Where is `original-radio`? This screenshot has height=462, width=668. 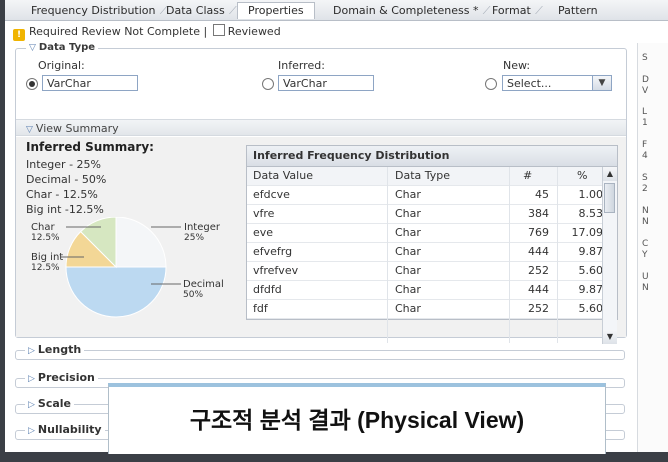
original-radio is located at coordinates (32, 84).